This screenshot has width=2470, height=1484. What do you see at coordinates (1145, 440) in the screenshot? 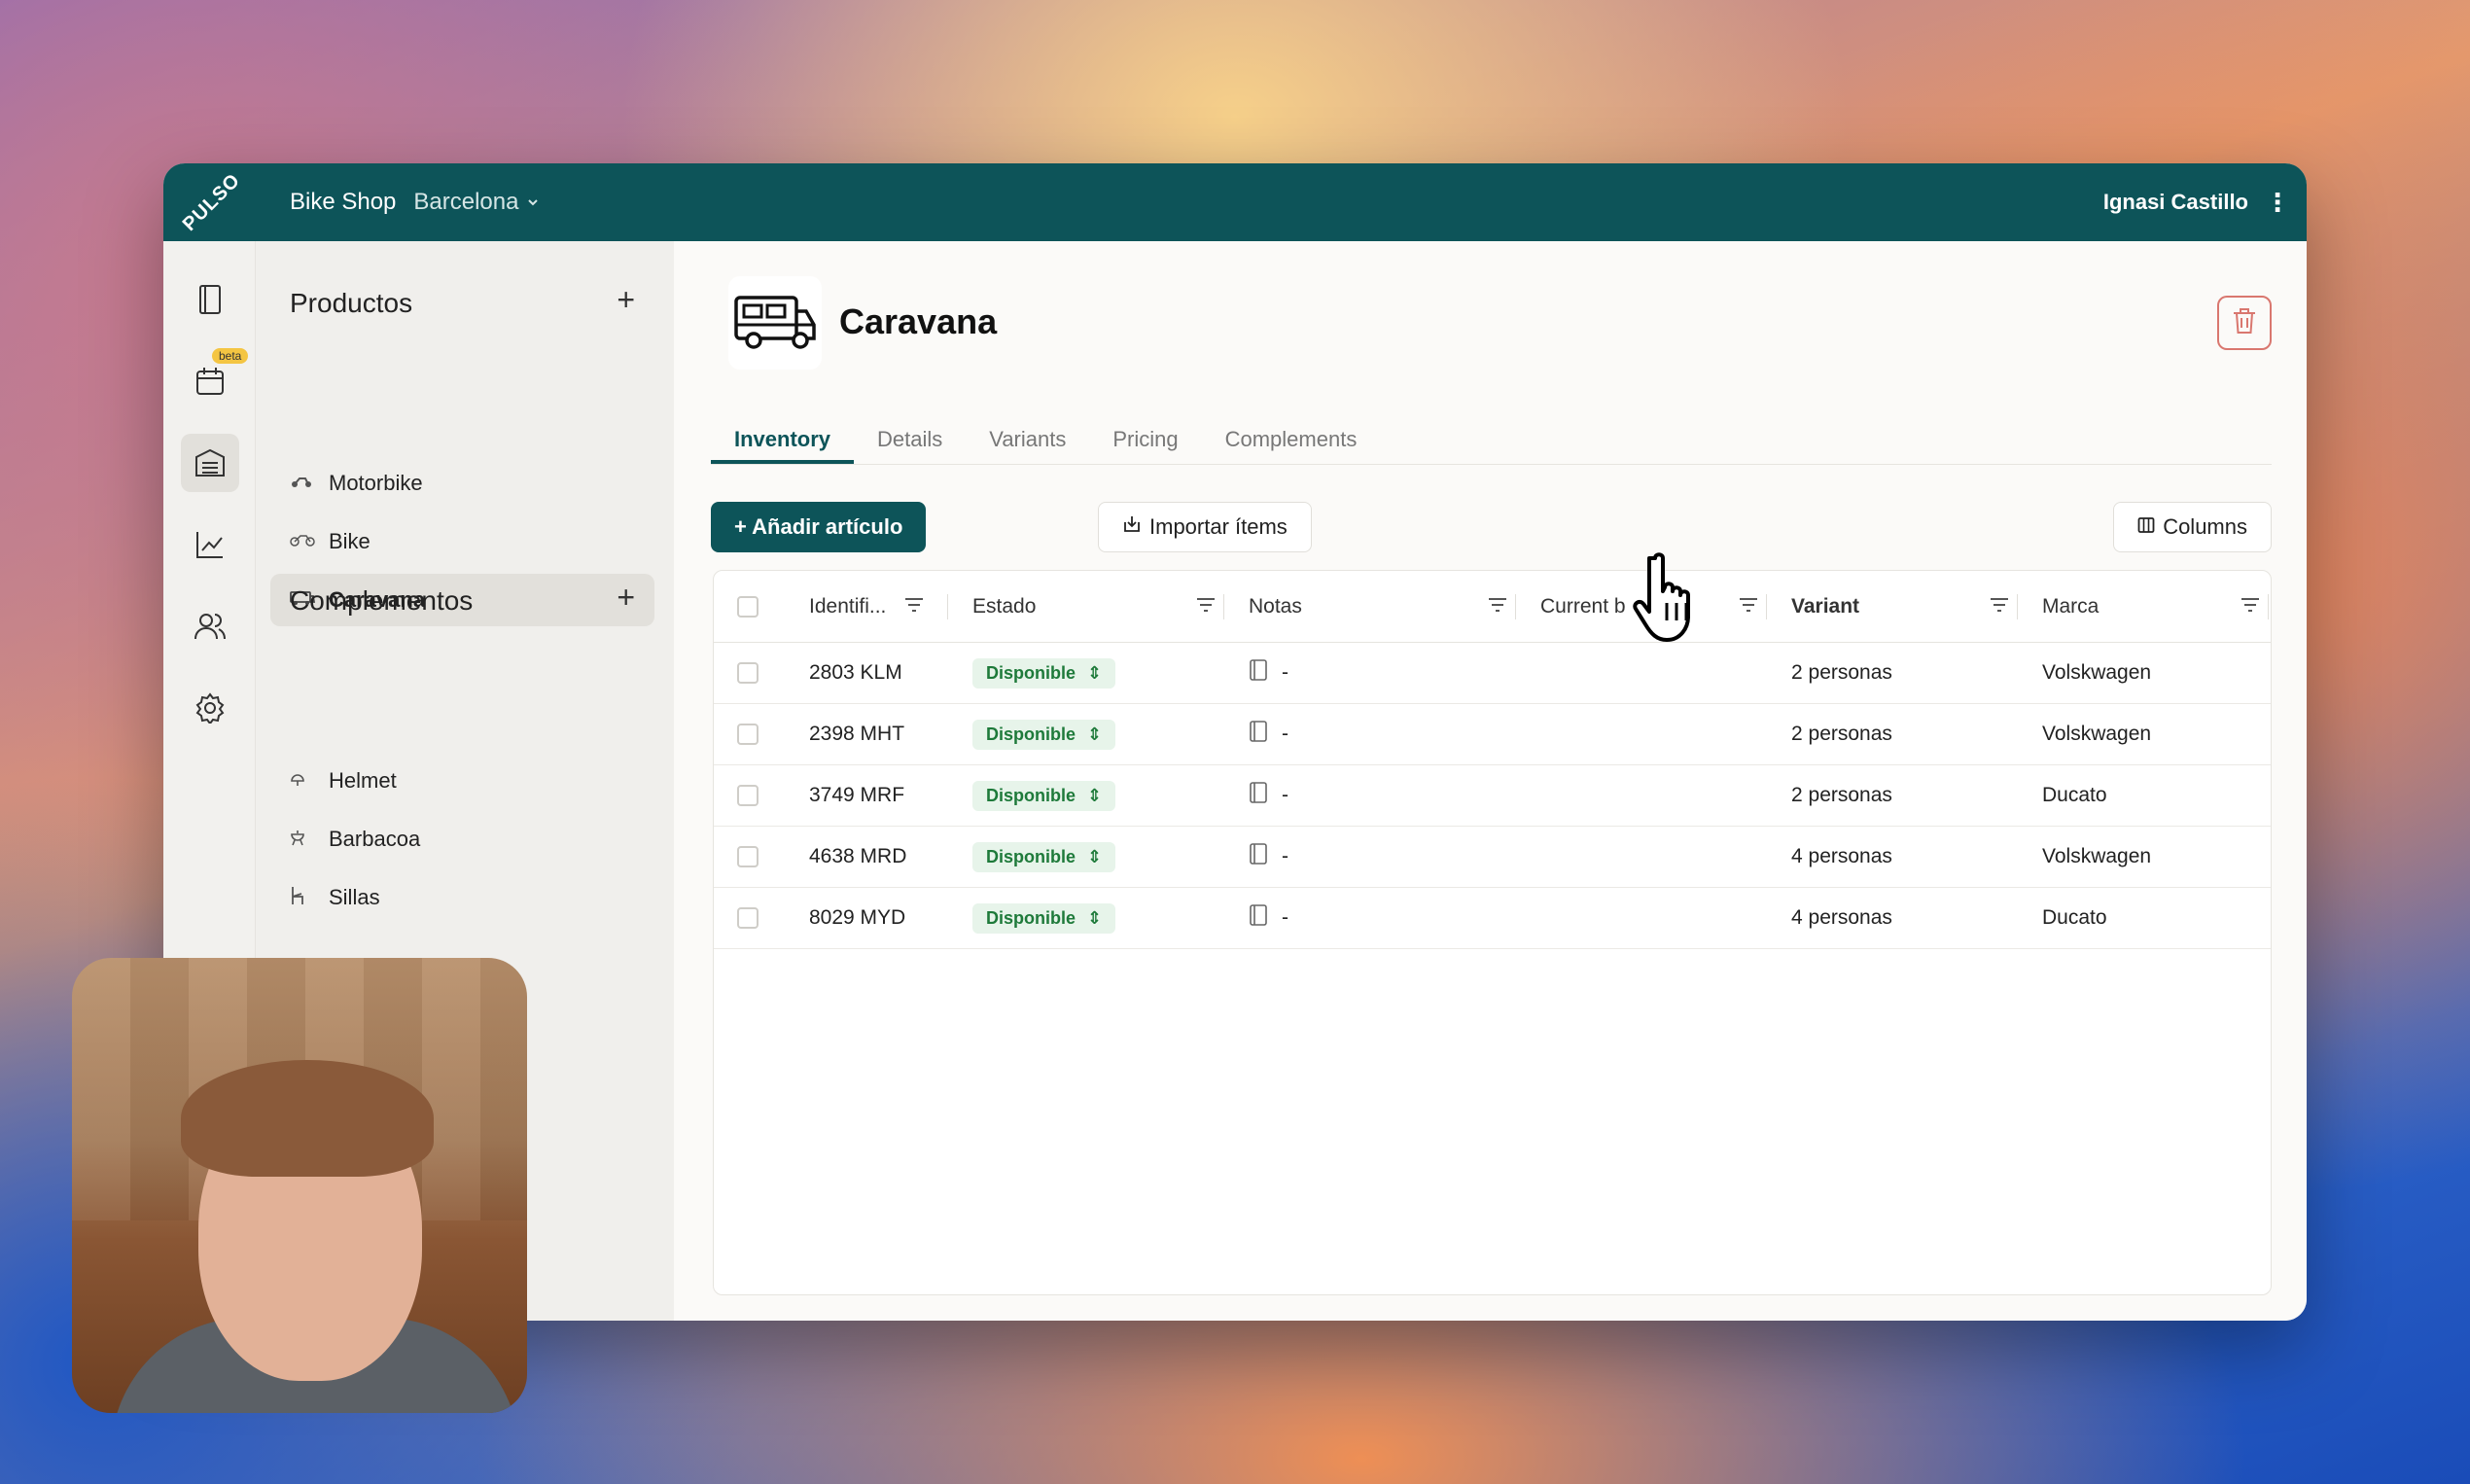
I see `tab-pricing: Pricing` at bounding box center [1145, 440].